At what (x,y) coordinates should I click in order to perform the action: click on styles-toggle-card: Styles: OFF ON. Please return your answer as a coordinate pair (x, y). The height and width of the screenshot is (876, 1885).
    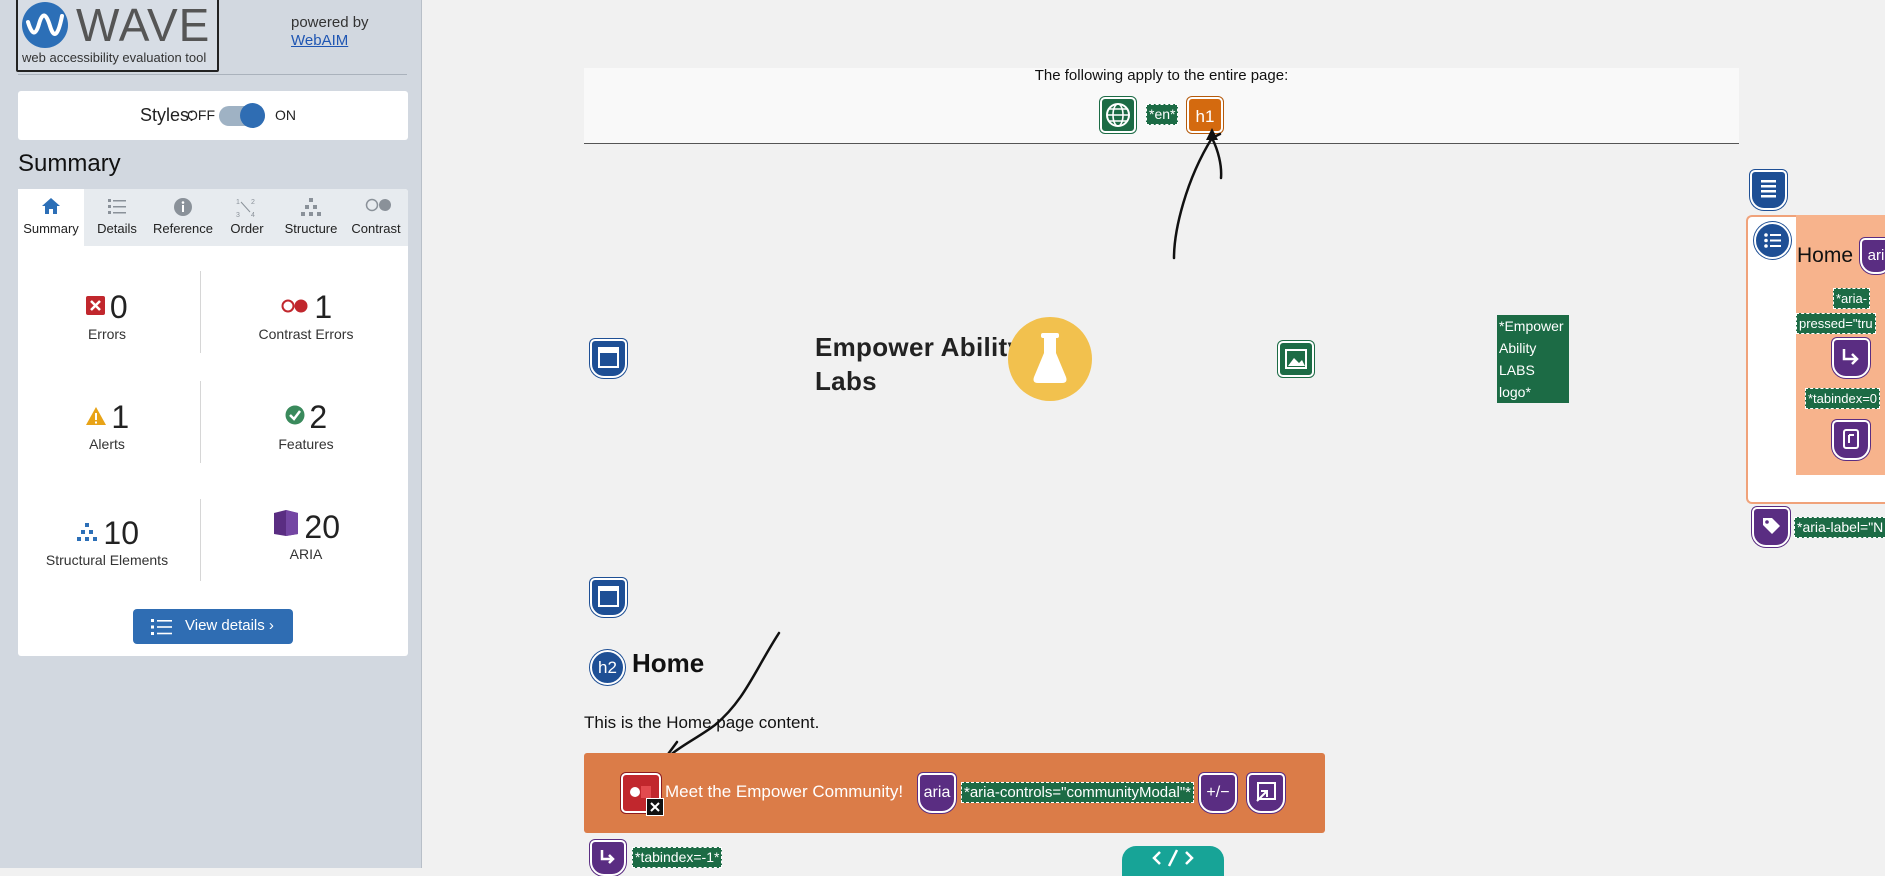
    Looking at the image, I should click on (213, 115).